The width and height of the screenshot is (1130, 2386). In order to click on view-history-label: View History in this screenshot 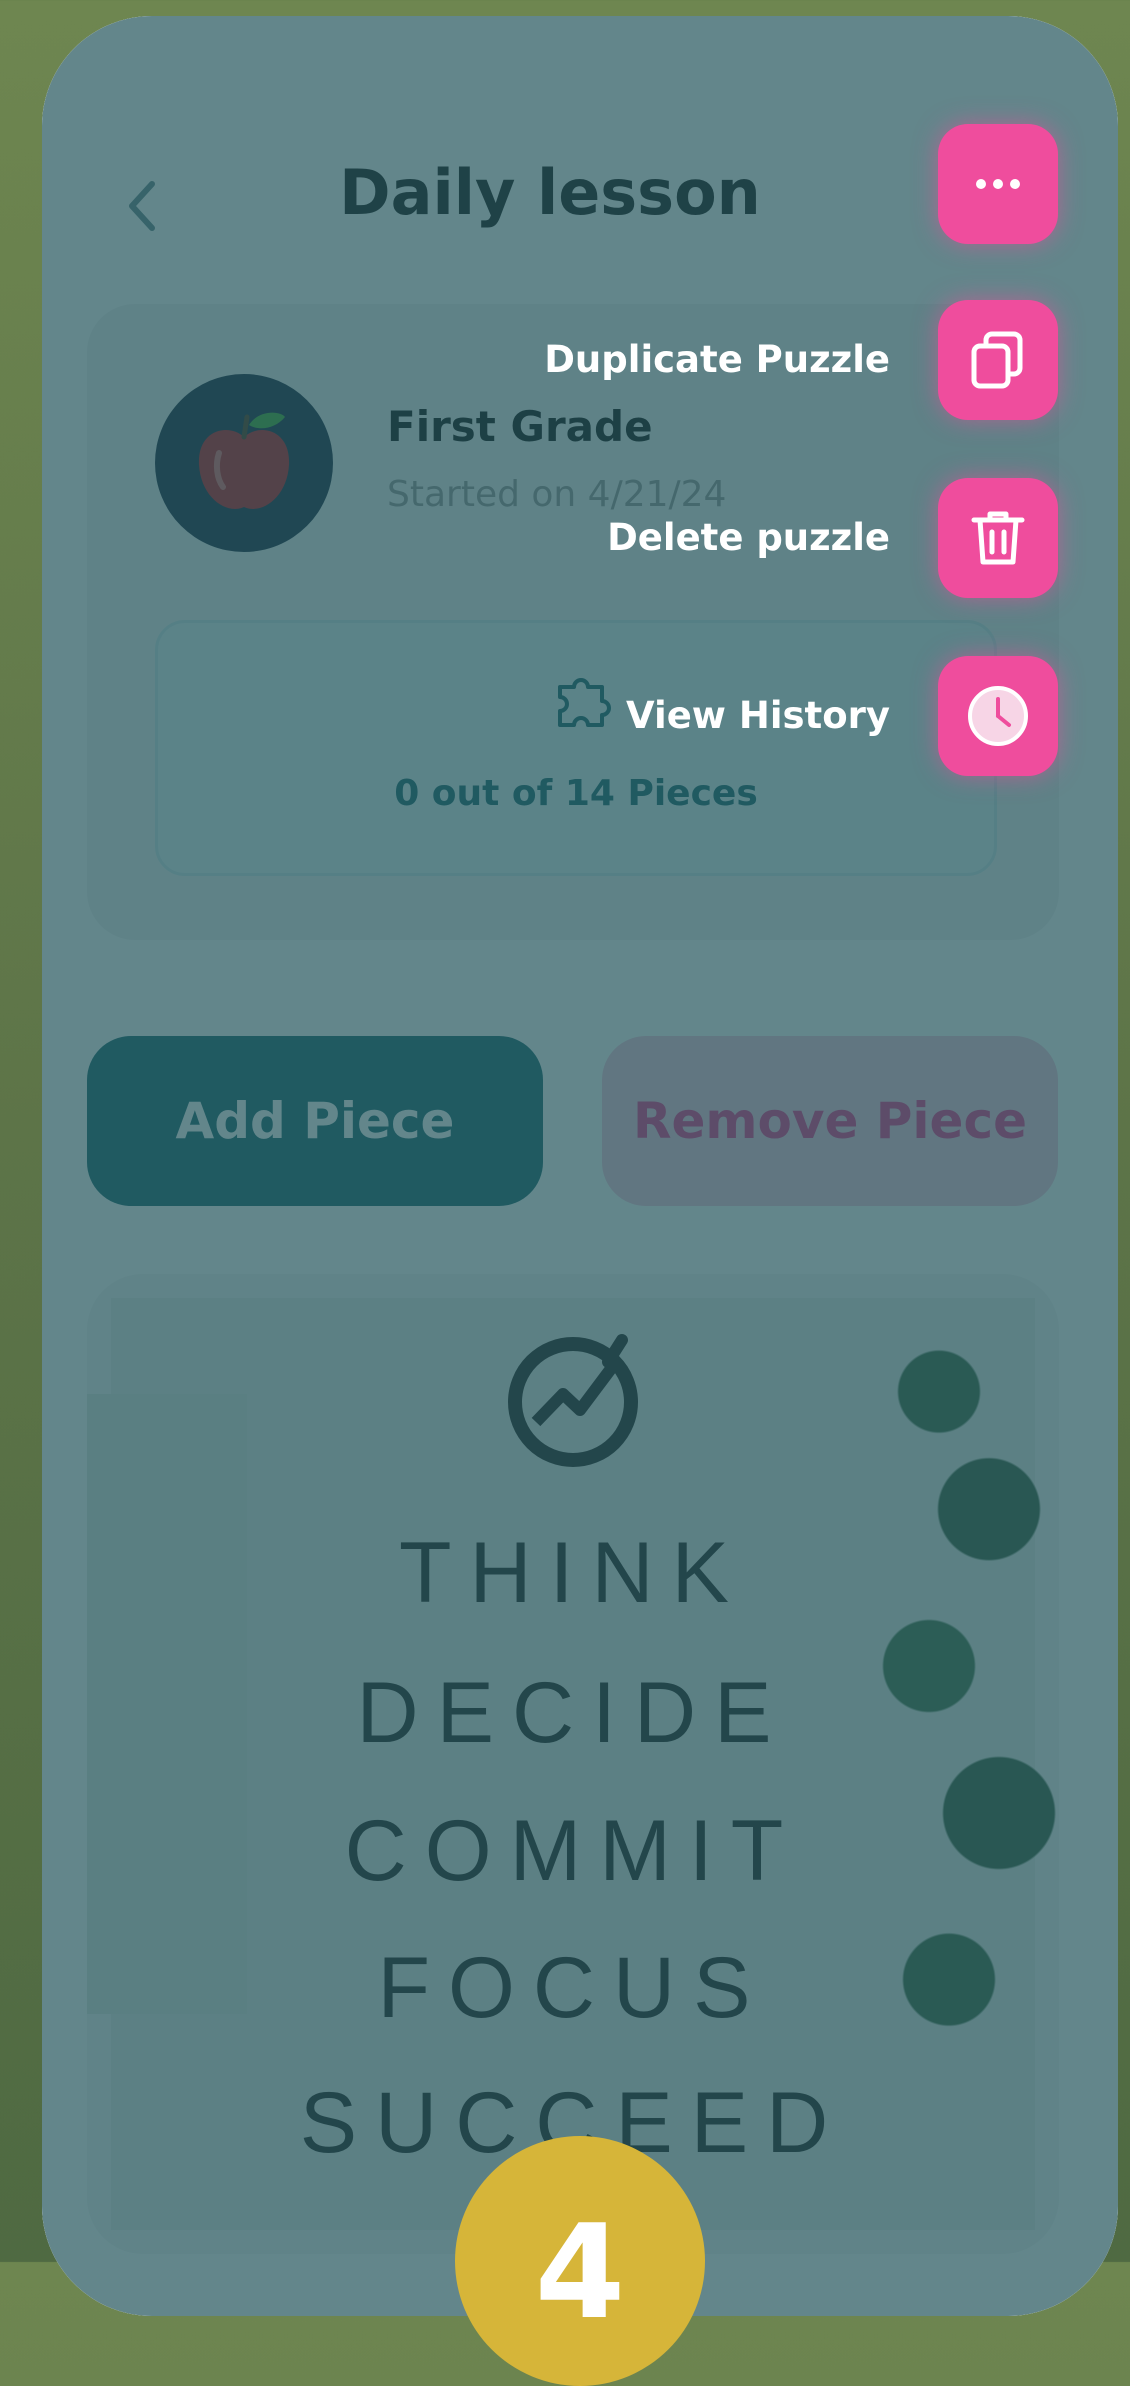, I will do `click(758, 715)`.